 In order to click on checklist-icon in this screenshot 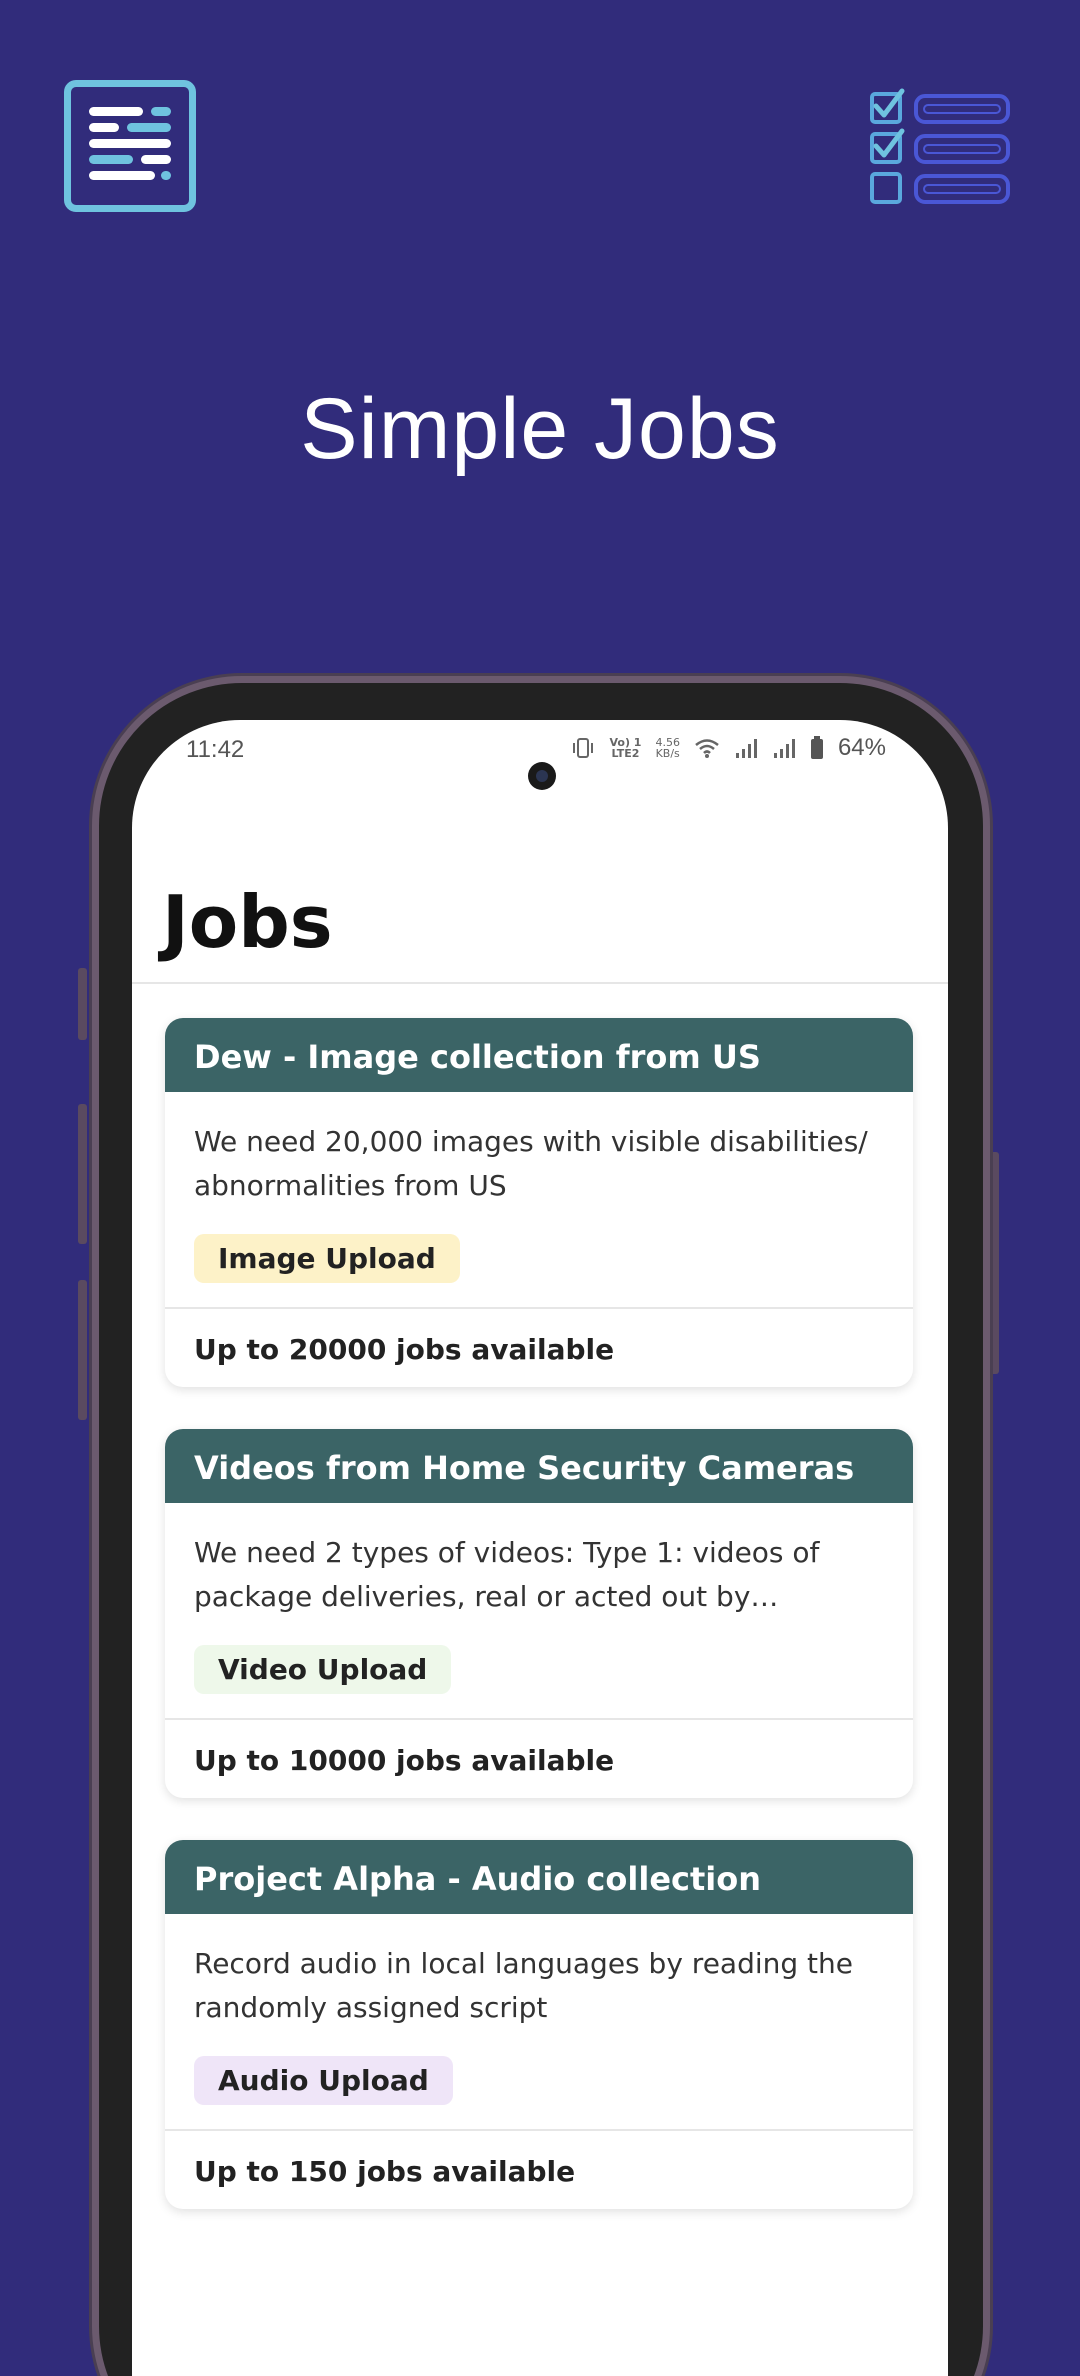, I will do `click(941, 147)`.